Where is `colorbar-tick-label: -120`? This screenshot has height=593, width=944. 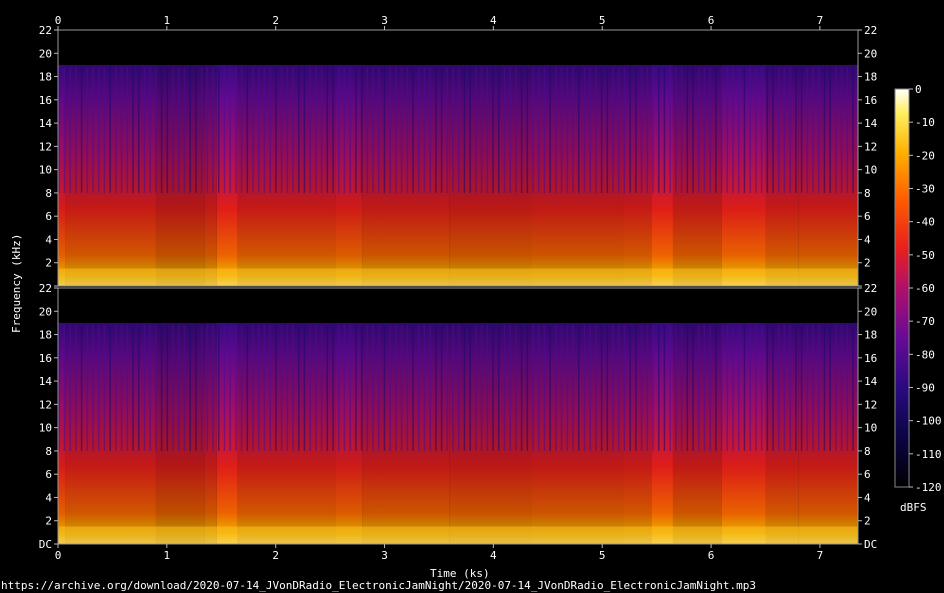 colorbar-tick-label: -120 is located at coordinates (928, 487).